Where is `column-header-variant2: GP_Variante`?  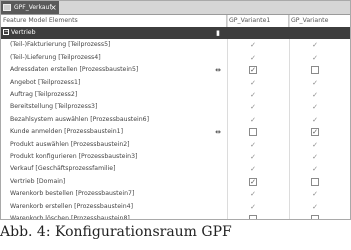
column-header-variant2: GP_Variante is located at coordinates (319, 21).